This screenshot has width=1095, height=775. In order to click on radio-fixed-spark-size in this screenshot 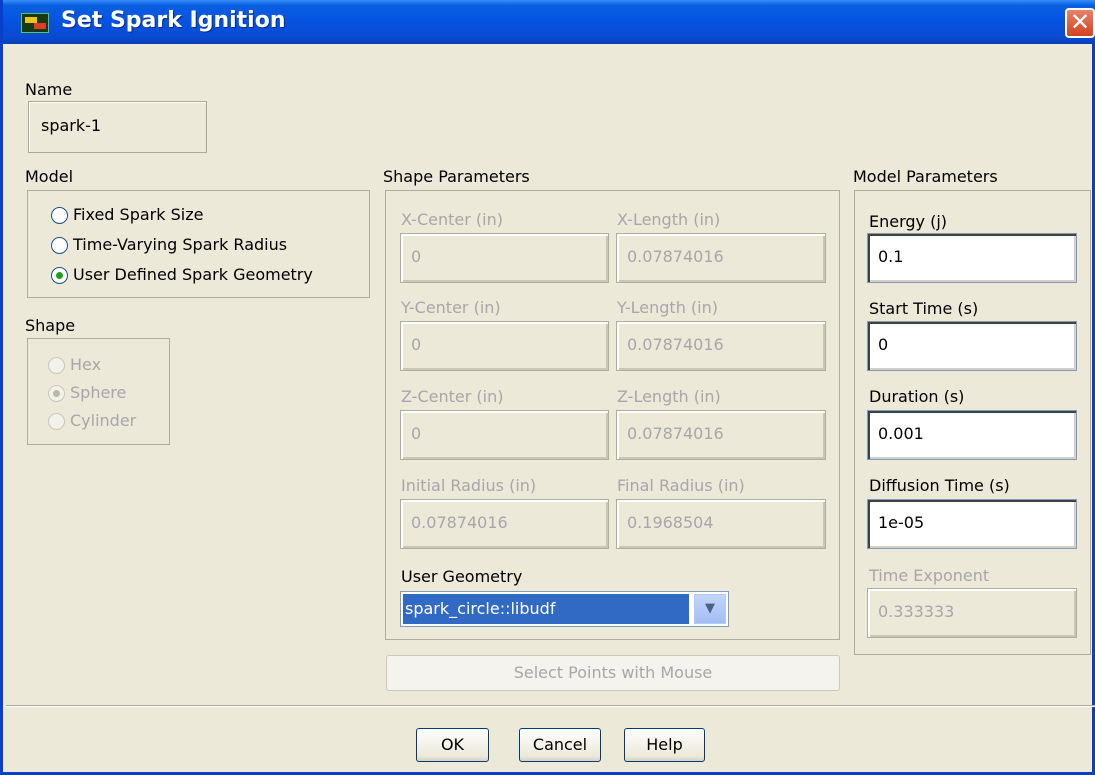, I will do `click(59, 215)`.